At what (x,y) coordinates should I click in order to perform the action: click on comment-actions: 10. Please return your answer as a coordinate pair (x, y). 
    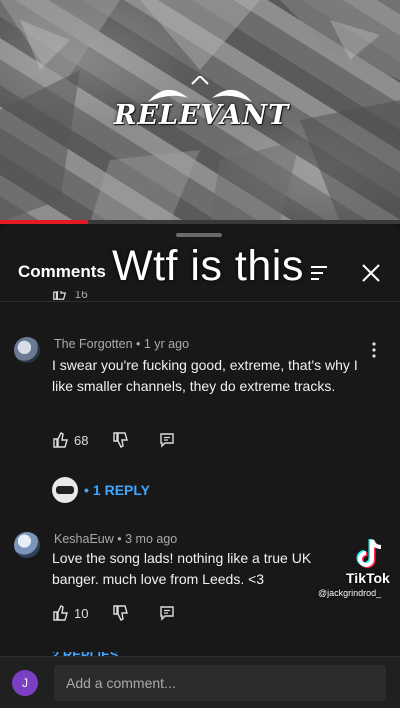
    Looking at the image, I should click on (114, 613).